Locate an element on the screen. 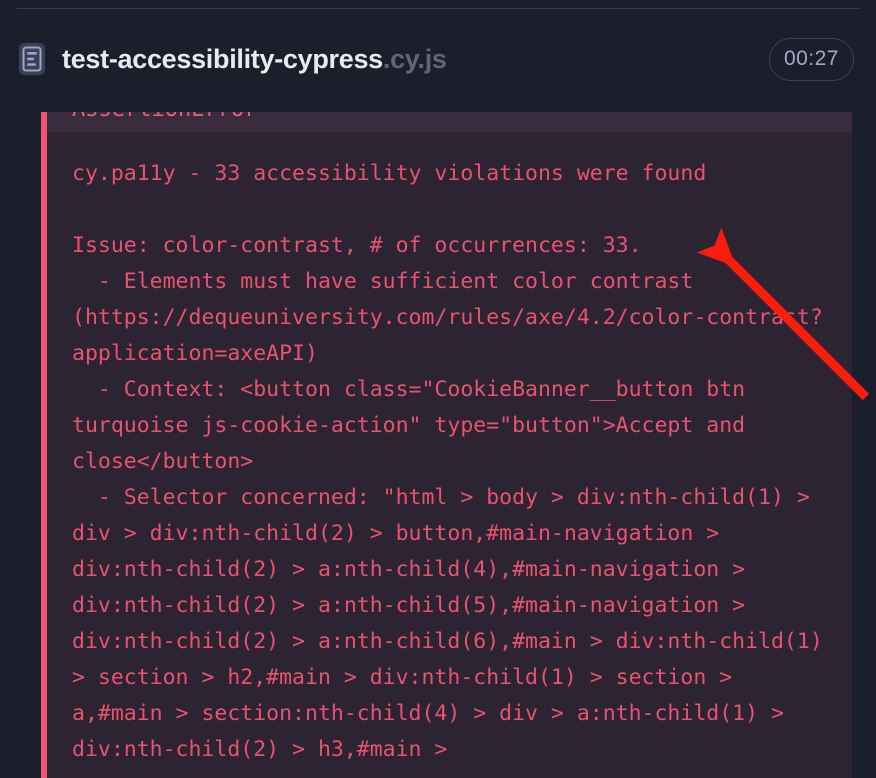 The image size is (876, 778). spec-title-extension: .cy.js is located at coordinates (414, 58).